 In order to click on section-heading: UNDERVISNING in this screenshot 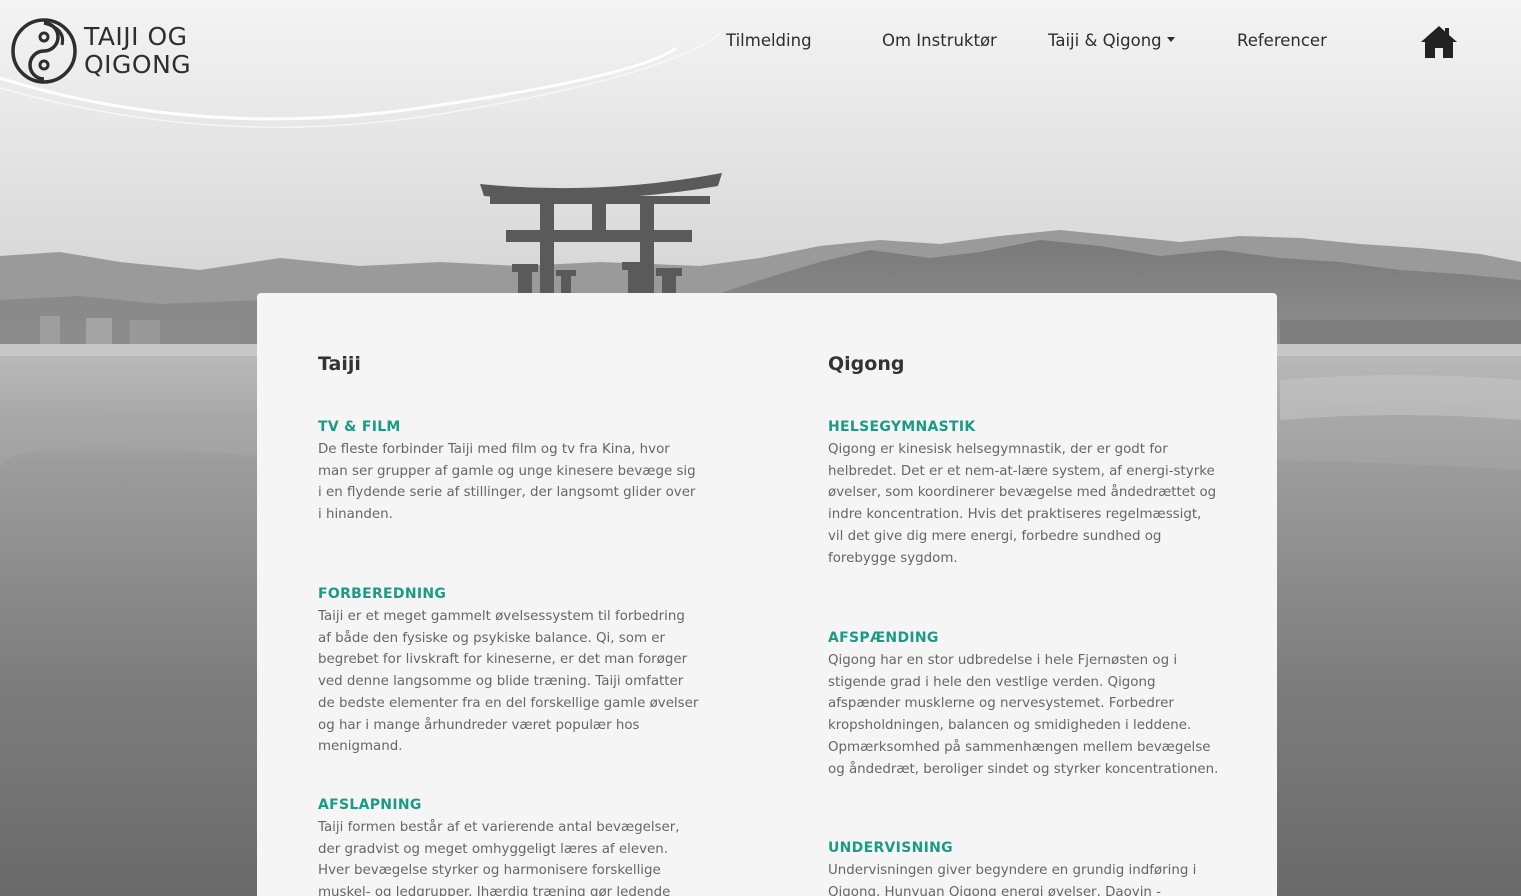, I will do `click(890, 848)`.